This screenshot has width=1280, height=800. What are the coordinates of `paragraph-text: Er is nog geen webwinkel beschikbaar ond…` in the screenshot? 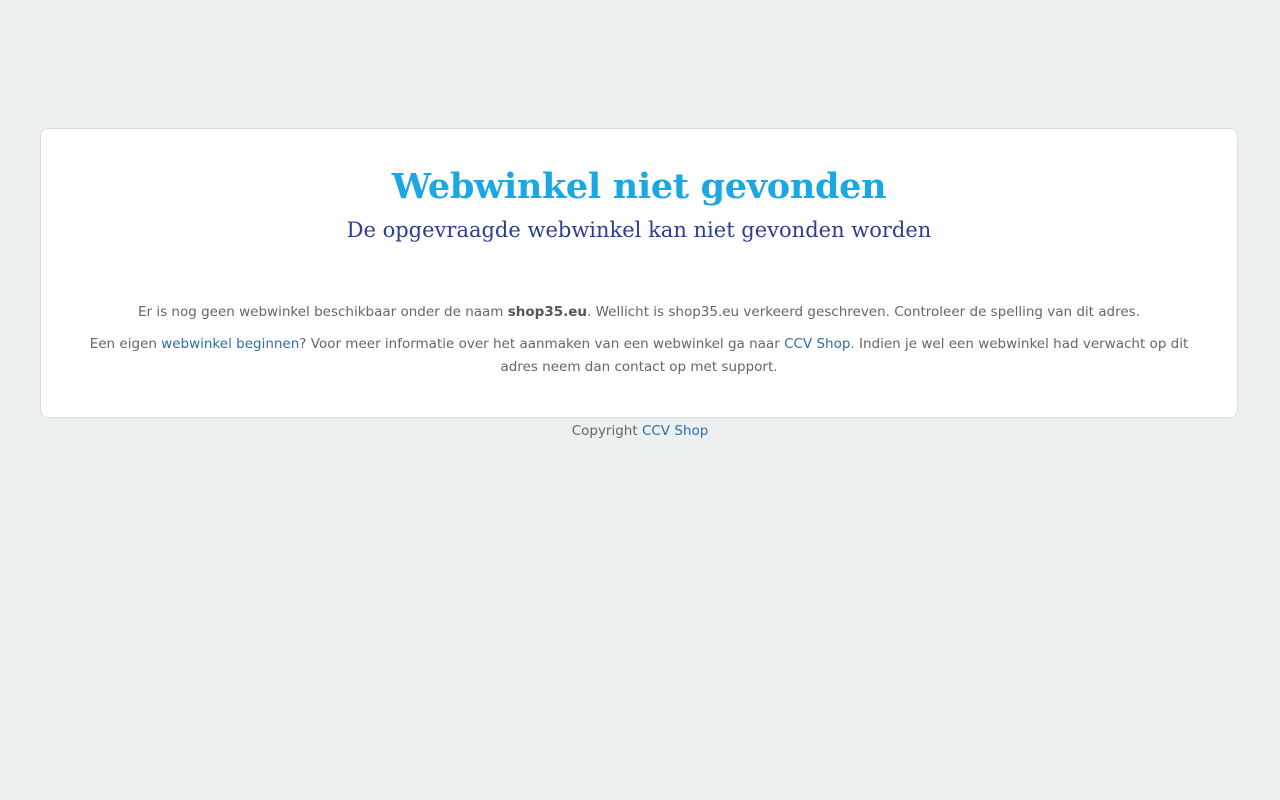 It's located at (322, 312).